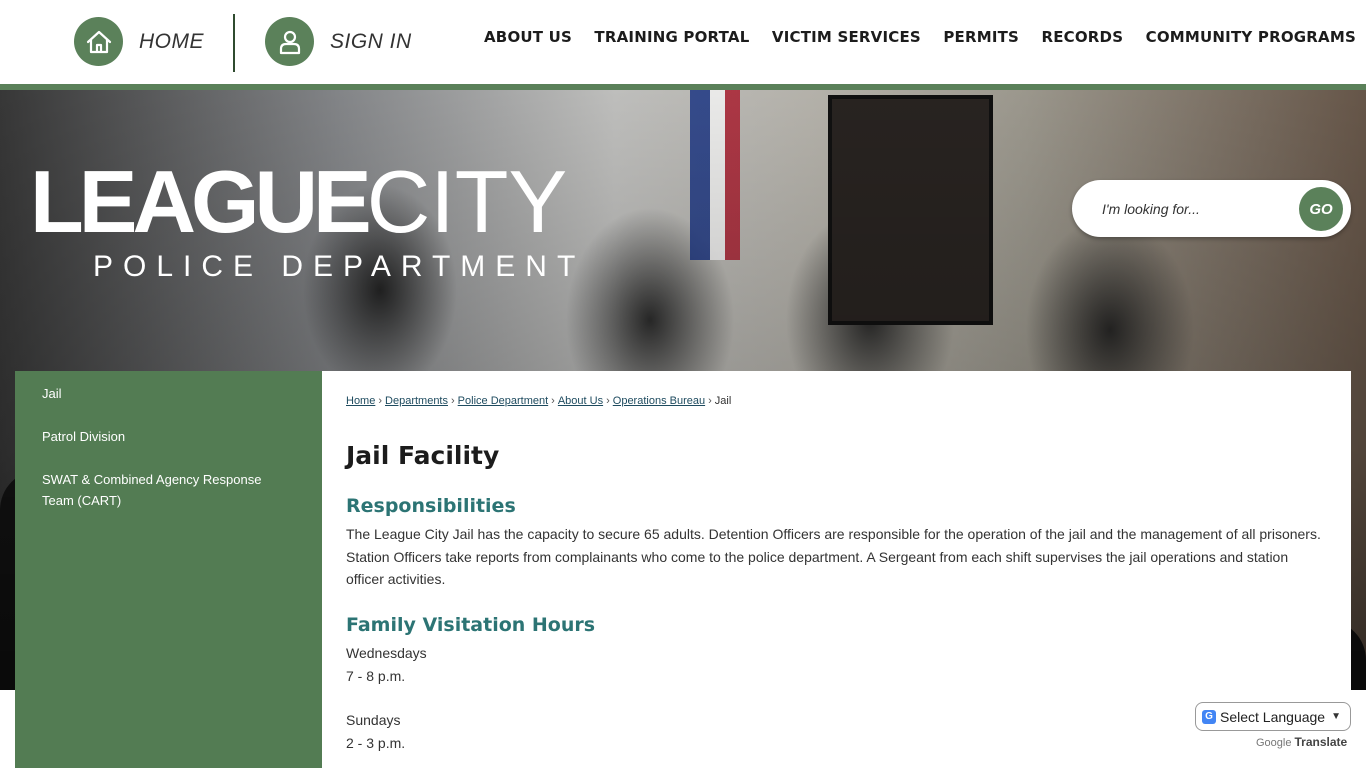 This screenshot has height=768, width=1366. What do you see at coordinates (1209, 716) in the screenshot?
I see `google-translate-icon: G` at bounding box center [1209, 716].